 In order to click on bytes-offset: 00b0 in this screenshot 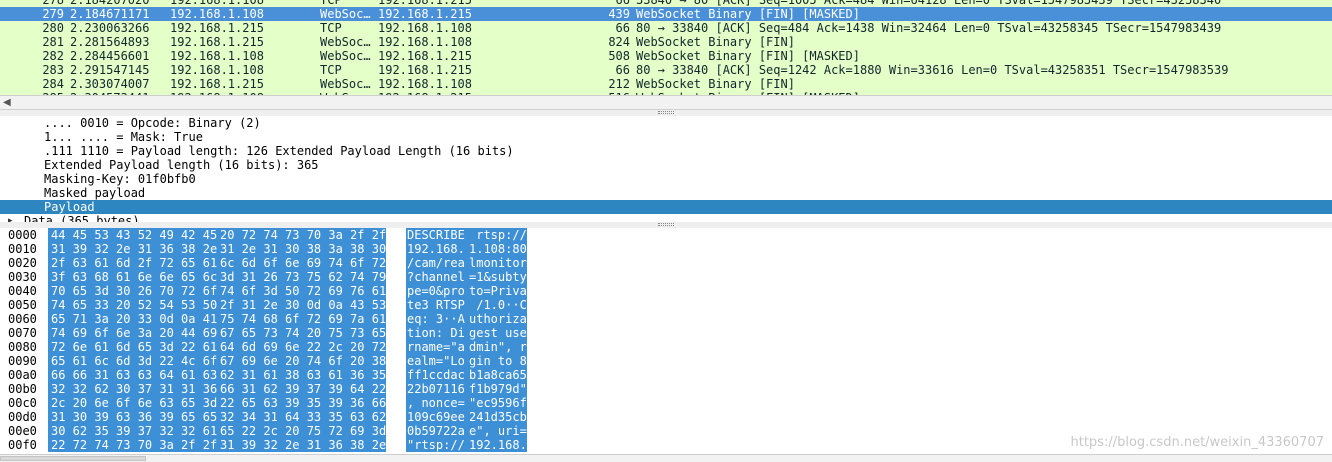, I will do `click(22, 389)`.